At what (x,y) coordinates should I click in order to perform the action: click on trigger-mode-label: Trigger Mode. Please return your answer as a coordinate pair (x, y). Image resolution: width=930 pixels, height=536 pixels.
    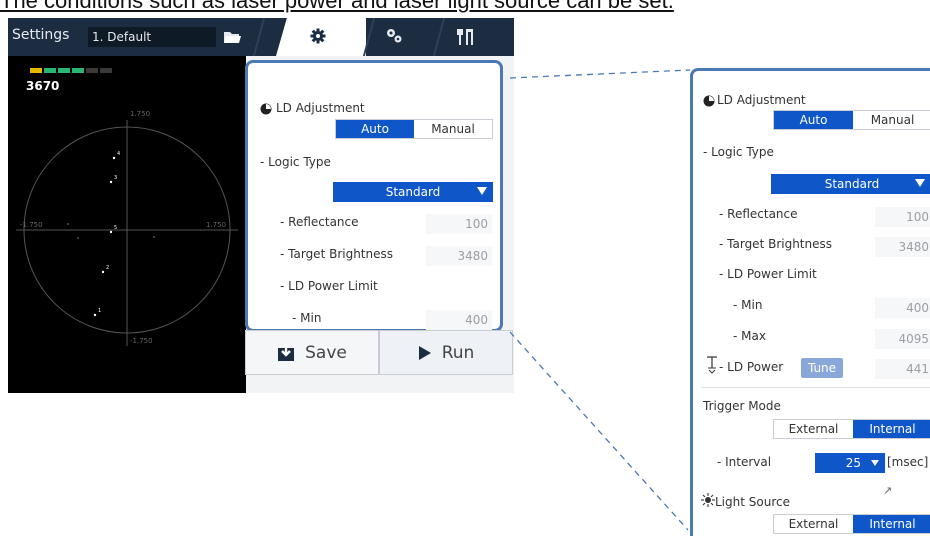
    Looking at the image, I should click on (742, 406).